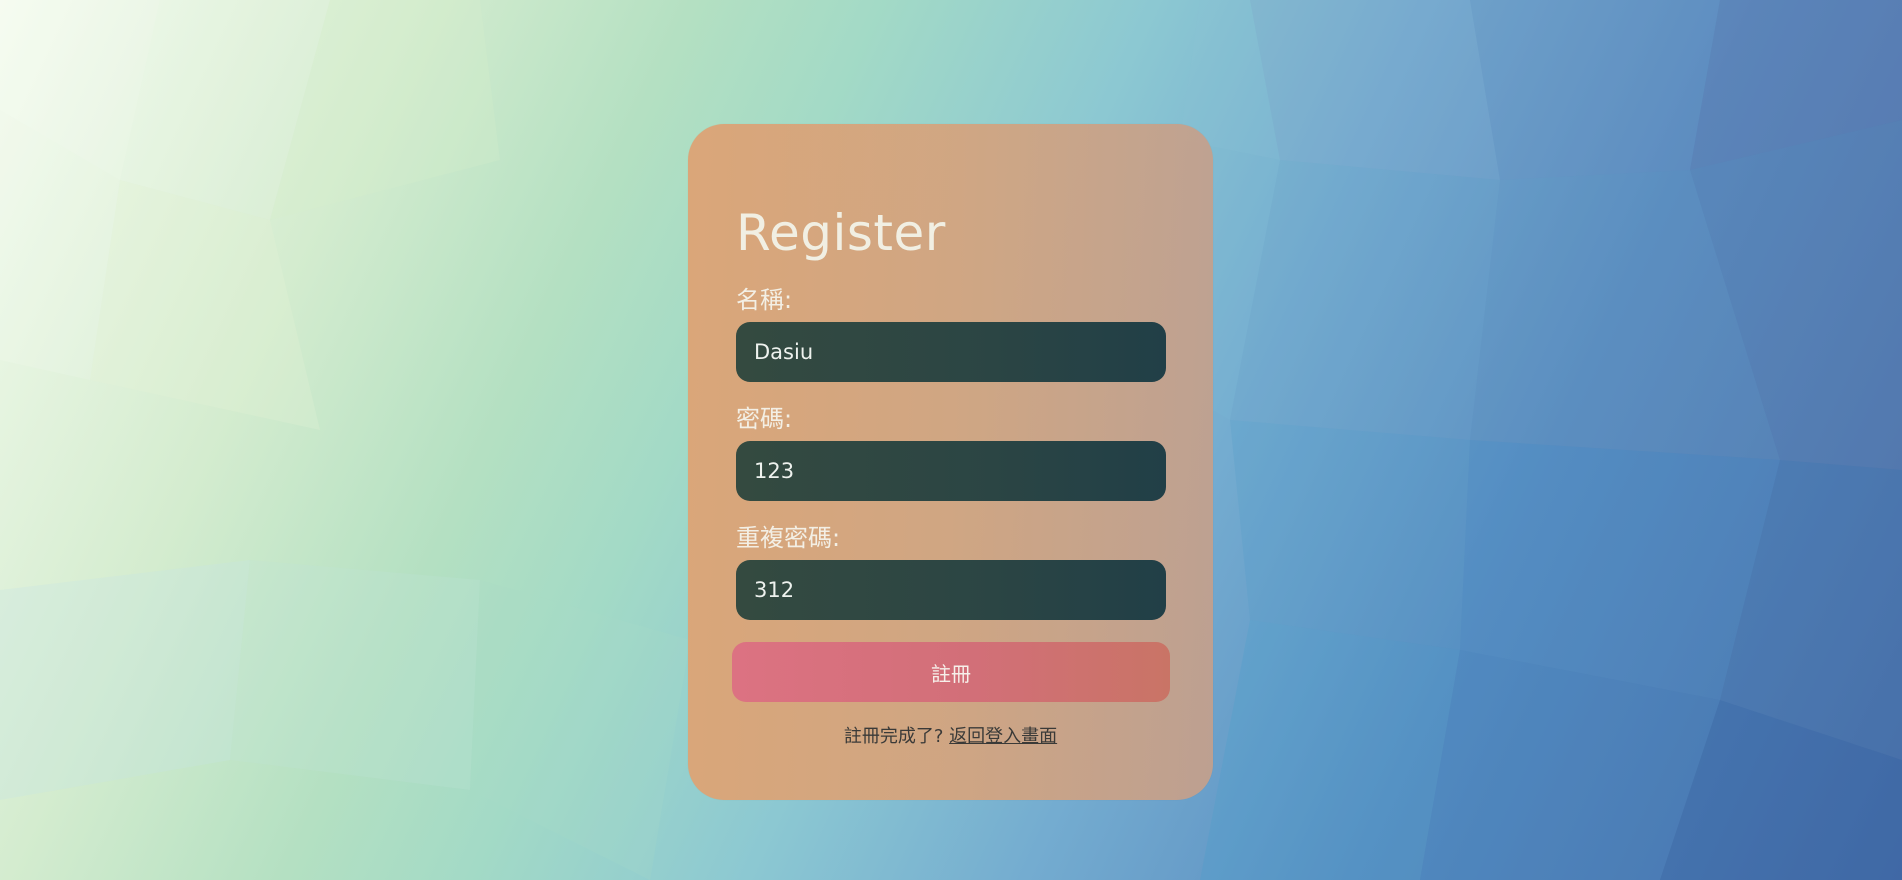  What do you see at coordinates (841, 233) in the screenshot?
I see `page-title: Register` at bounding box center [841, 233].